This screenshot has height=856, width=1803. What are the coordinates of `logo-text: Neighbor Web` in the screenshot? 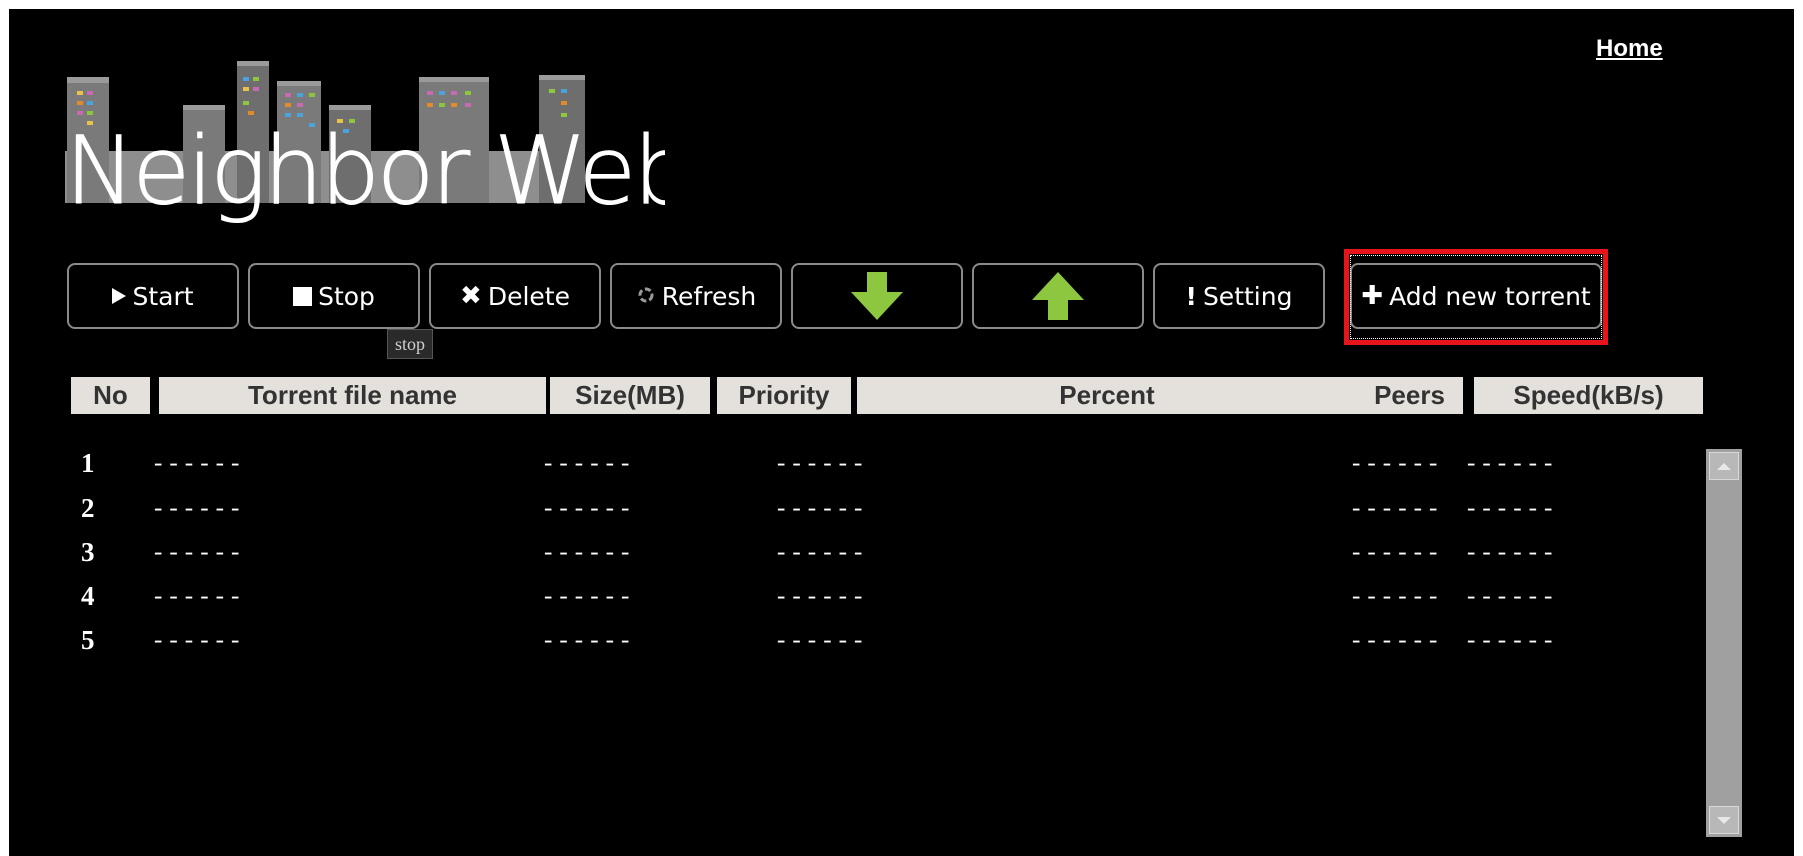 It's located at (365, 171).